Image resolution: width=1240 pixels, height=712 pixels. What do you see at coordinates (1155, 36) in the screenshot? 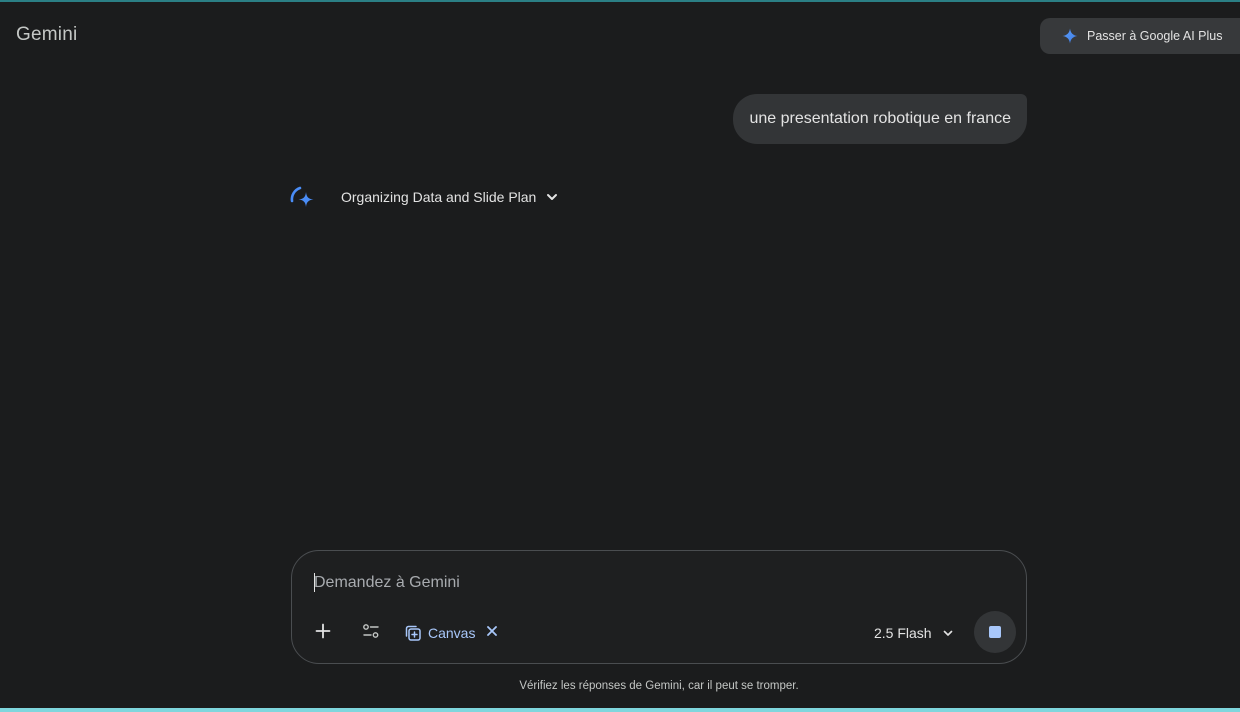
I see `upgrade-plan-label: Passer à Google AI Plus` at bounding box center [1155, 36].